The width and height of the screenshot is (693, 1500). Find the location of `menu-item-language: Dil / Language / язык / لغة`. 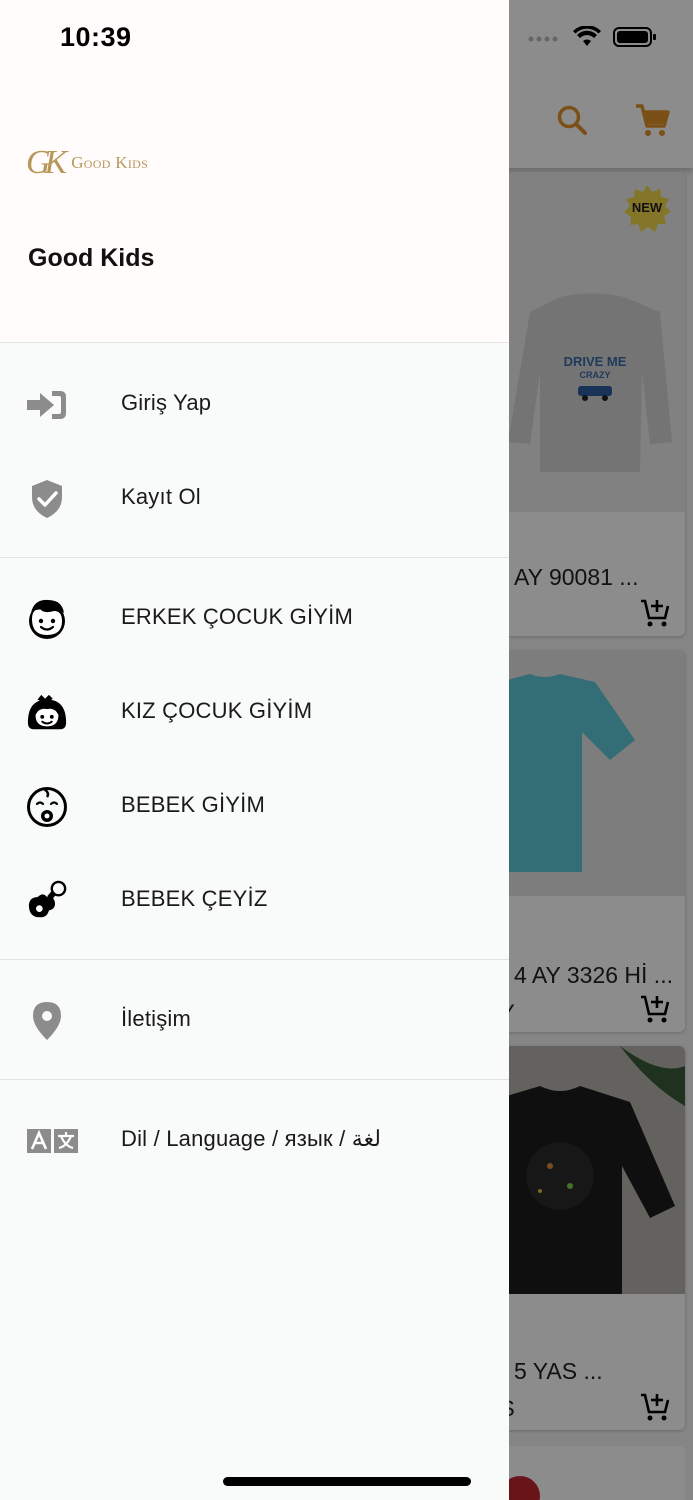

menu-item-language: Dil / Language / язык / لغة is located at coordinates (254, 1140).